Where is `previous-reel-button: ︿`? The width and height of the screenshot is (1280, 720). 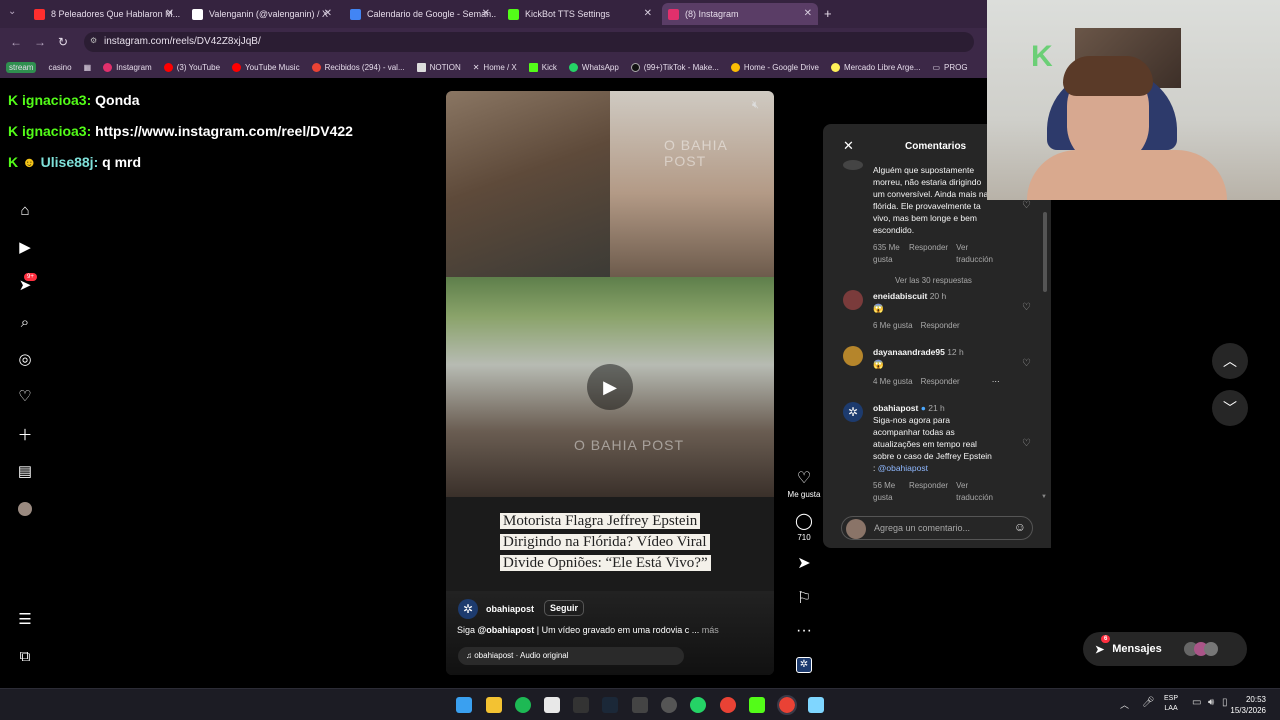
previous-reel-button: ︿ is located at coordinates (1230, 361).